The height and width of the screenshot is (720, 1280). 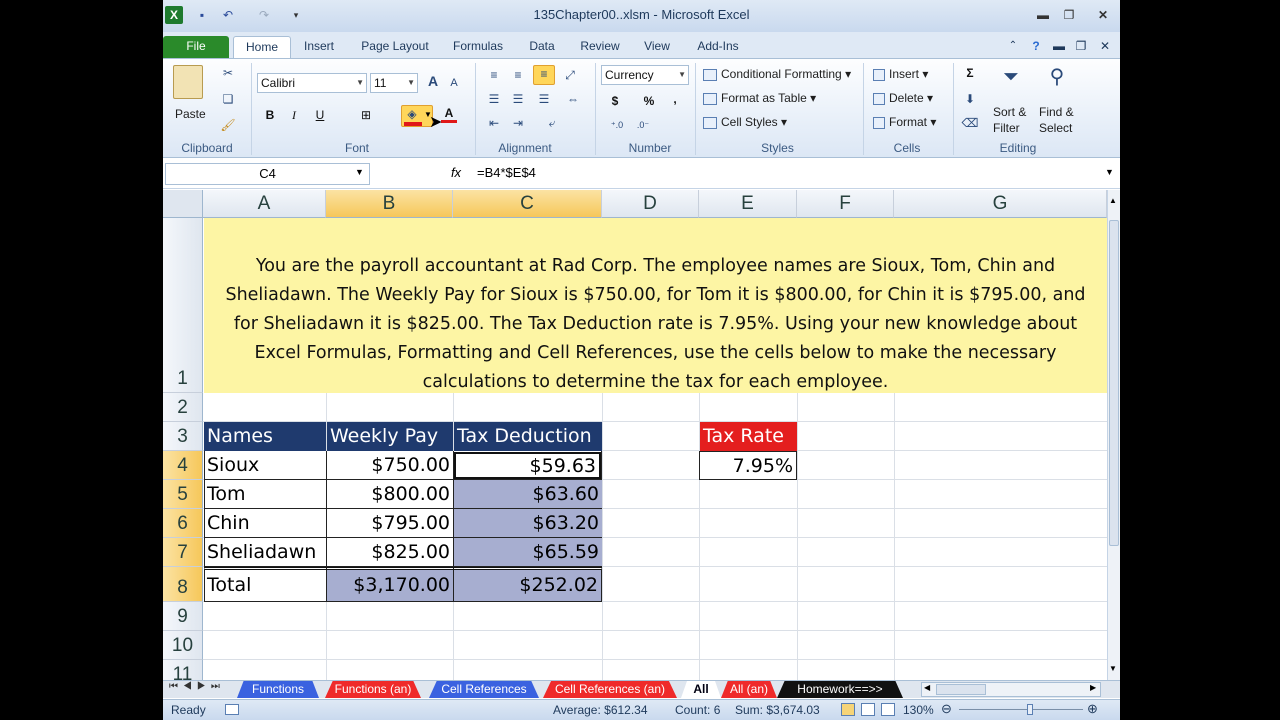 I want to click on bold-button: B, so click(x=270, y=116).